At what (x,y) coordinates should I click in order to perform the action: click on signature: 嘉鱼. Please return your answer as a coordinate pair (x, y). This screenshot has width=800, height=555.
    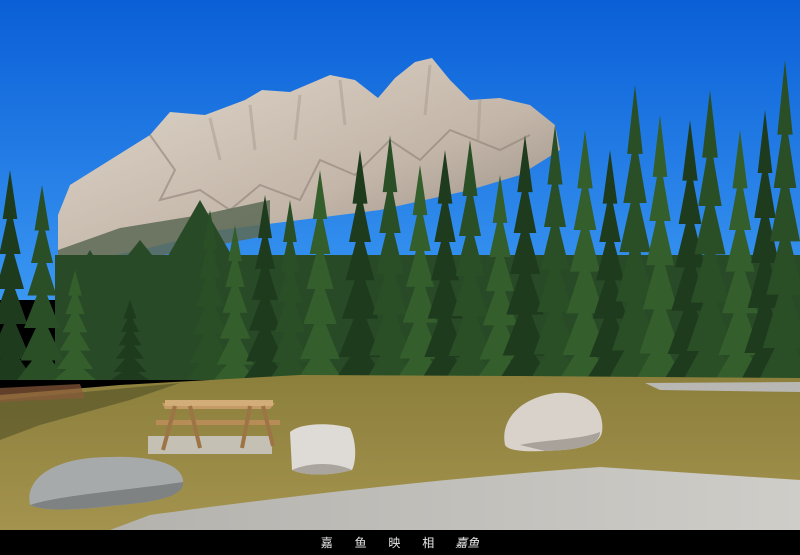
    Looking at the image, I should click on (467, 543).